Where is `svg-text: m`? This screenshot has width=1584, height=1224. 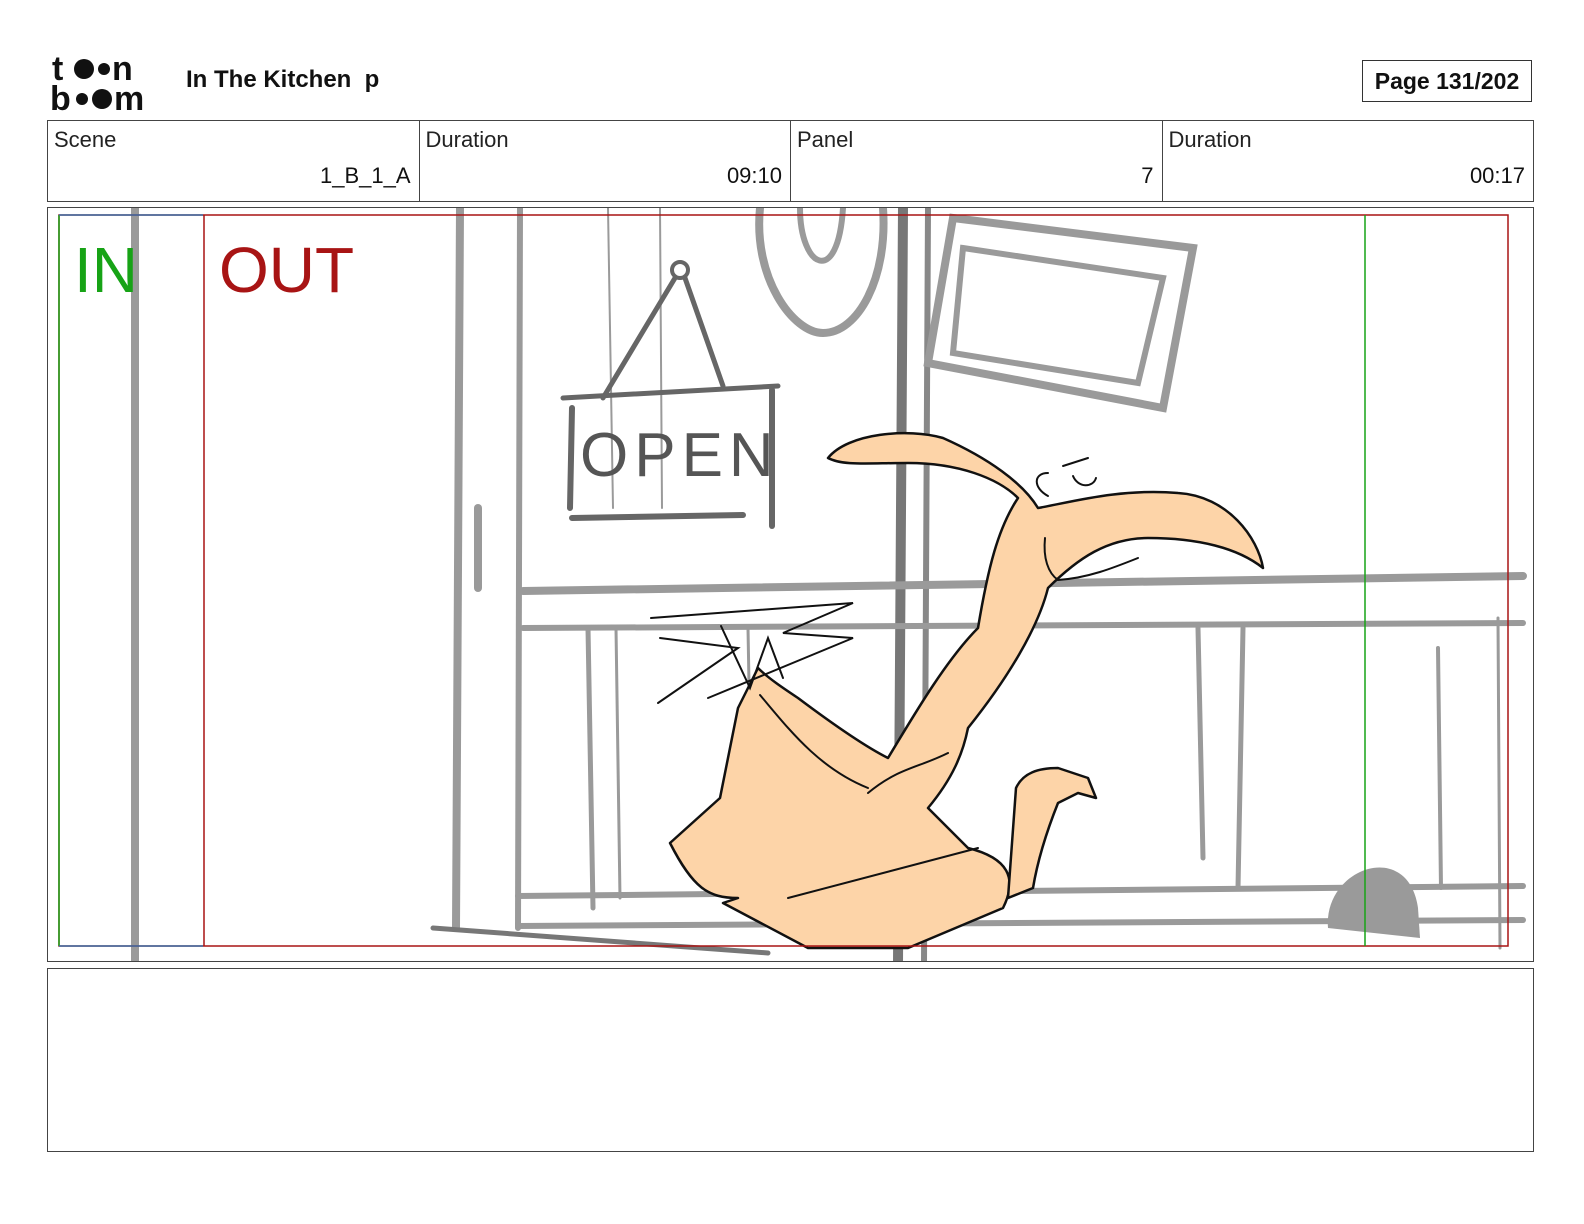
svg-text: m is located at coordinates (129, 97).